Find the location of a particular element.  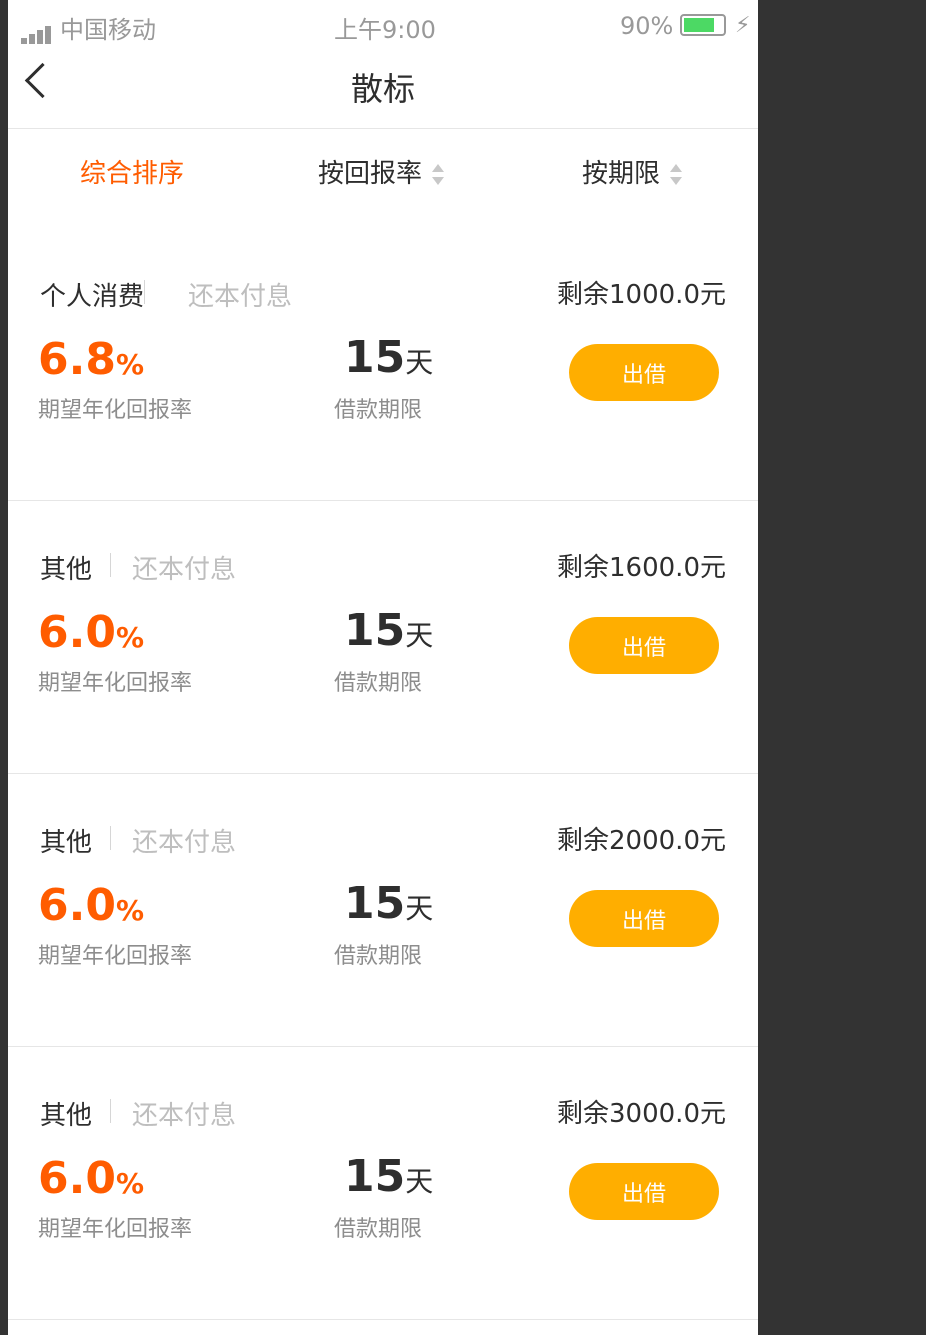

filter-label: 综合排序 is located at coordinates (132, 174).